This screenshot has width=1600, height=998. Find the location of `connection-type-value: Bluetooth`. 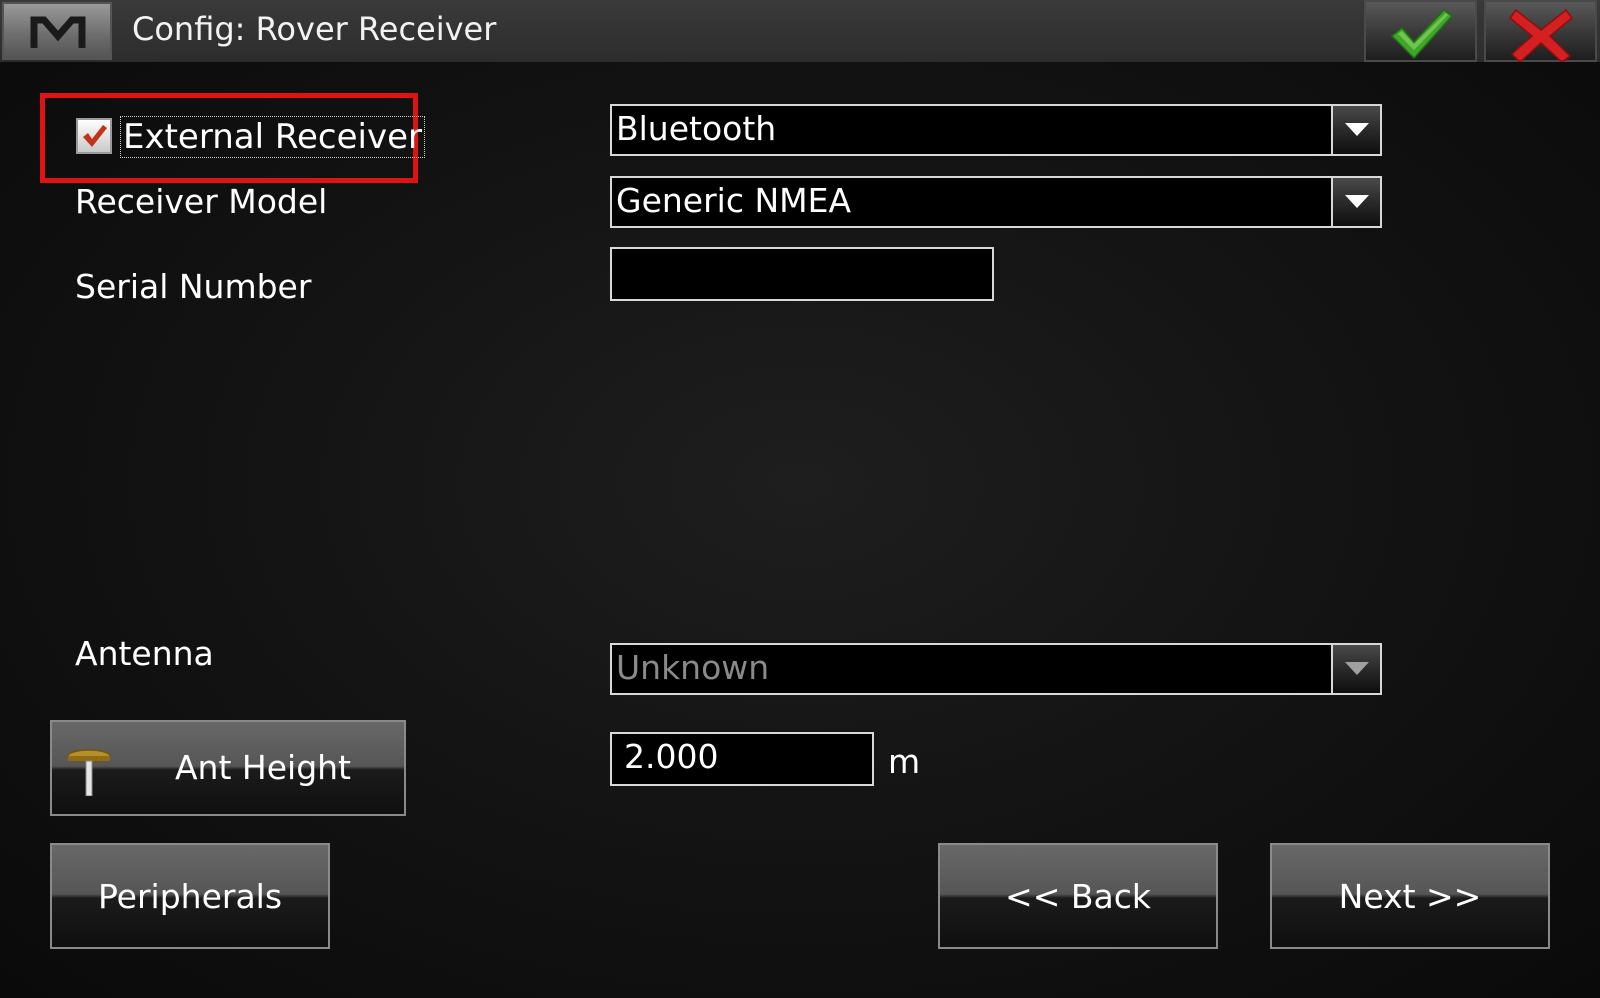

connection-type-value: Bluetooth is located at coordinates (696, 128).